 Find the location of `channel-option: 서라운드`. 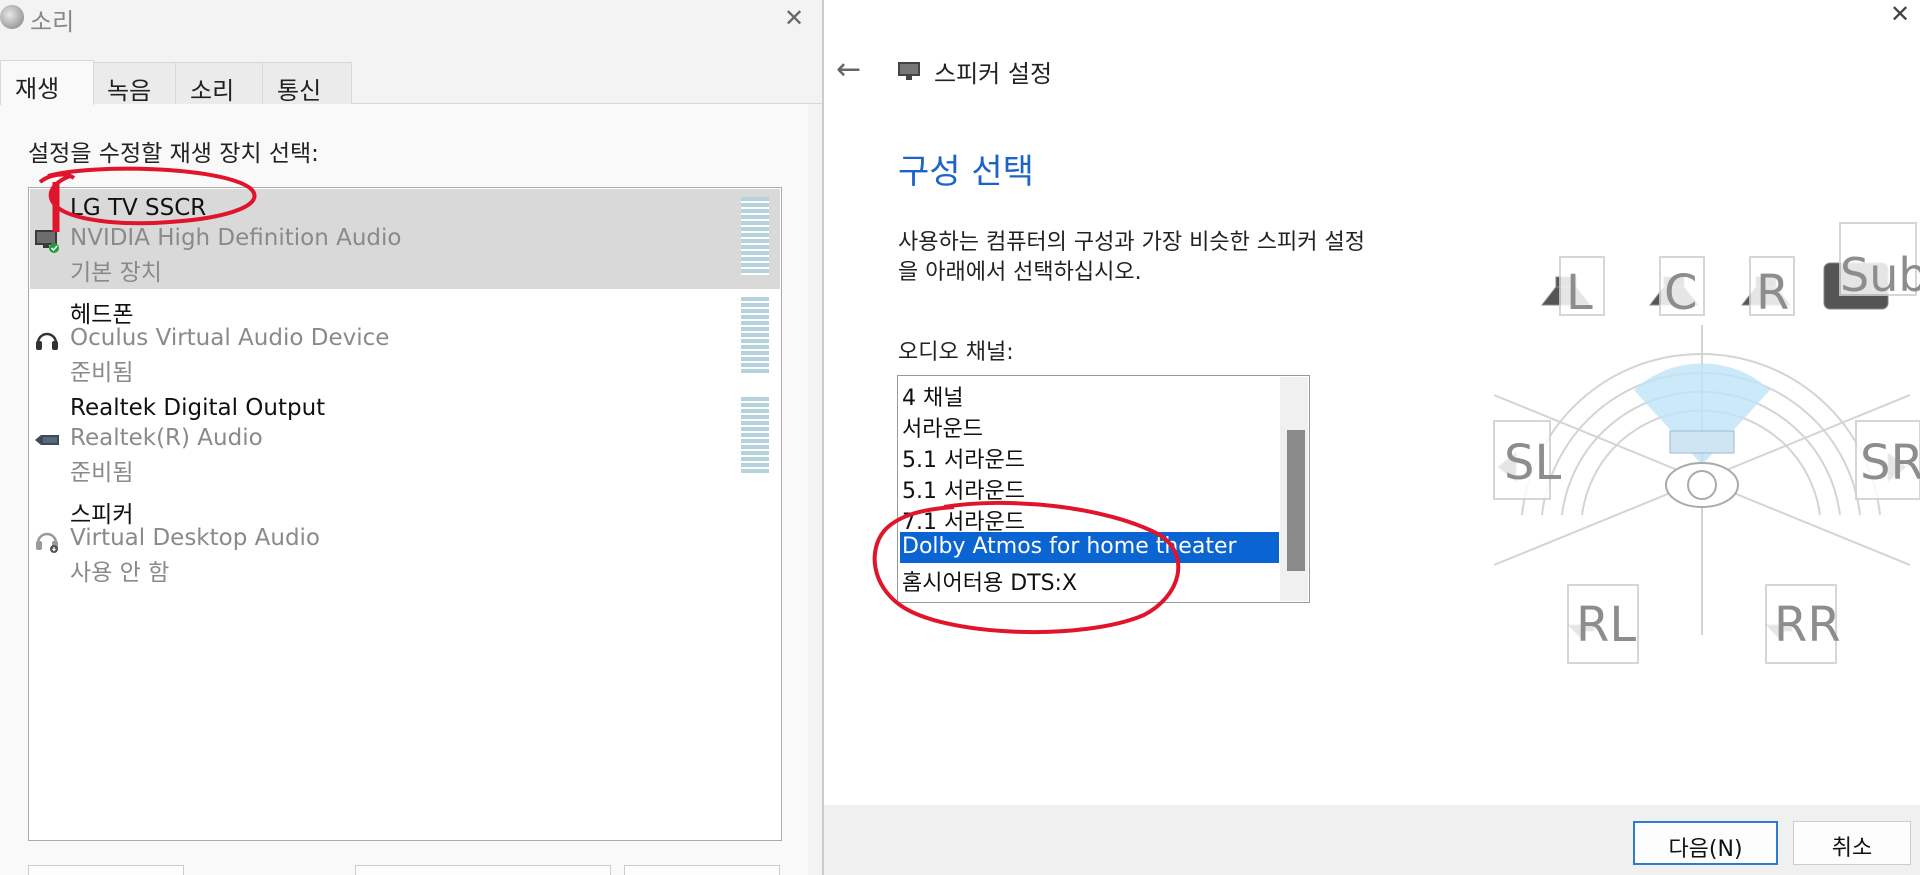

channel-option: 서라운드 is located at coordinates (1089, 425).